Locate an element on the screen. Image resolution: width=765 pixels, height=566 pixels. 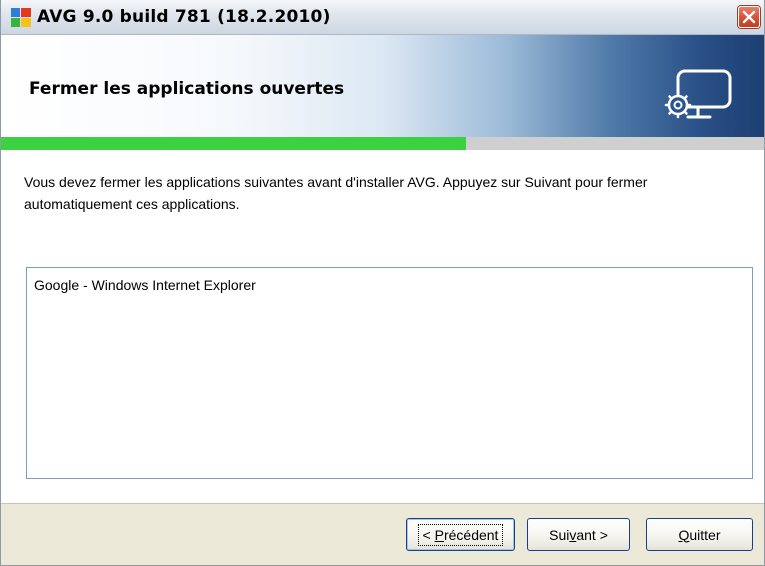
title-bar: AVG 9.0 build 781 (18.2.2010) is located at coordinates (382, 17).